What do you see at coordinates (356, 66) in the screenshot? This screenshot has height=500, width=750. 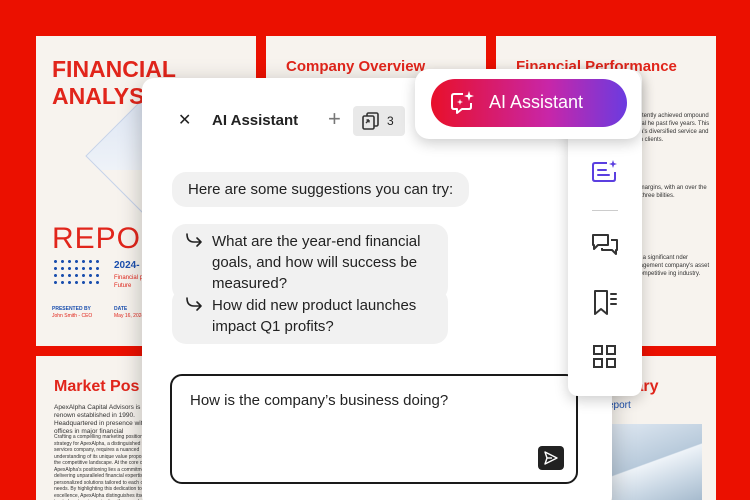 I see `overview-title: Company Overview` at bounding box center [356, 66].